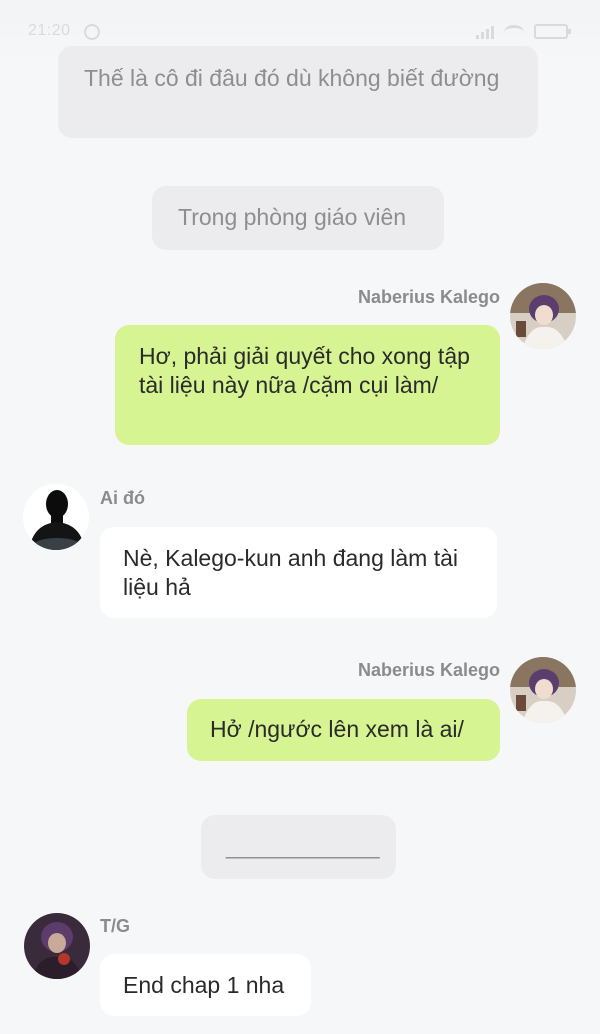  I want to click on incoming-message-bubble: Nè, Kalego-kun anh đang làm tài liệu hả, so click(298, 572).